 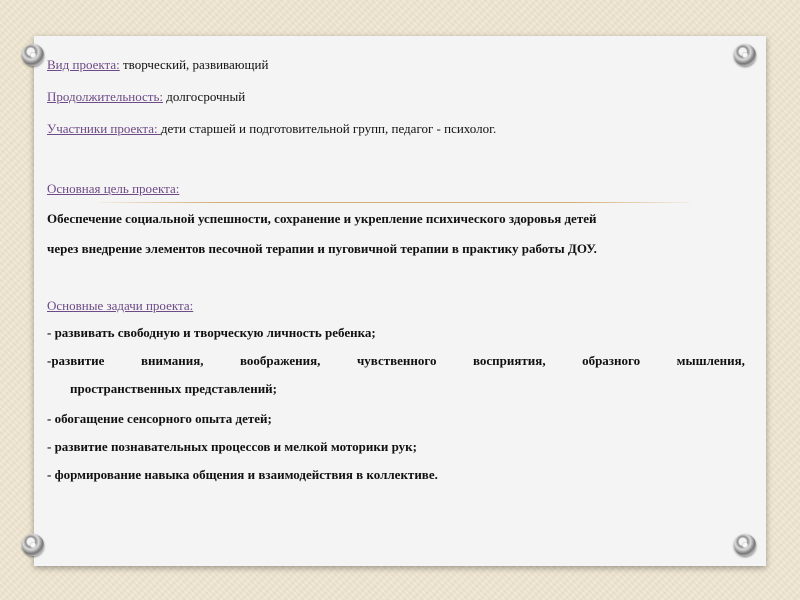 What do you see at coordinates (76, 360) in the screenshot?
I see `task-item-2-word: -развитие` at bounding box center [76, 360].